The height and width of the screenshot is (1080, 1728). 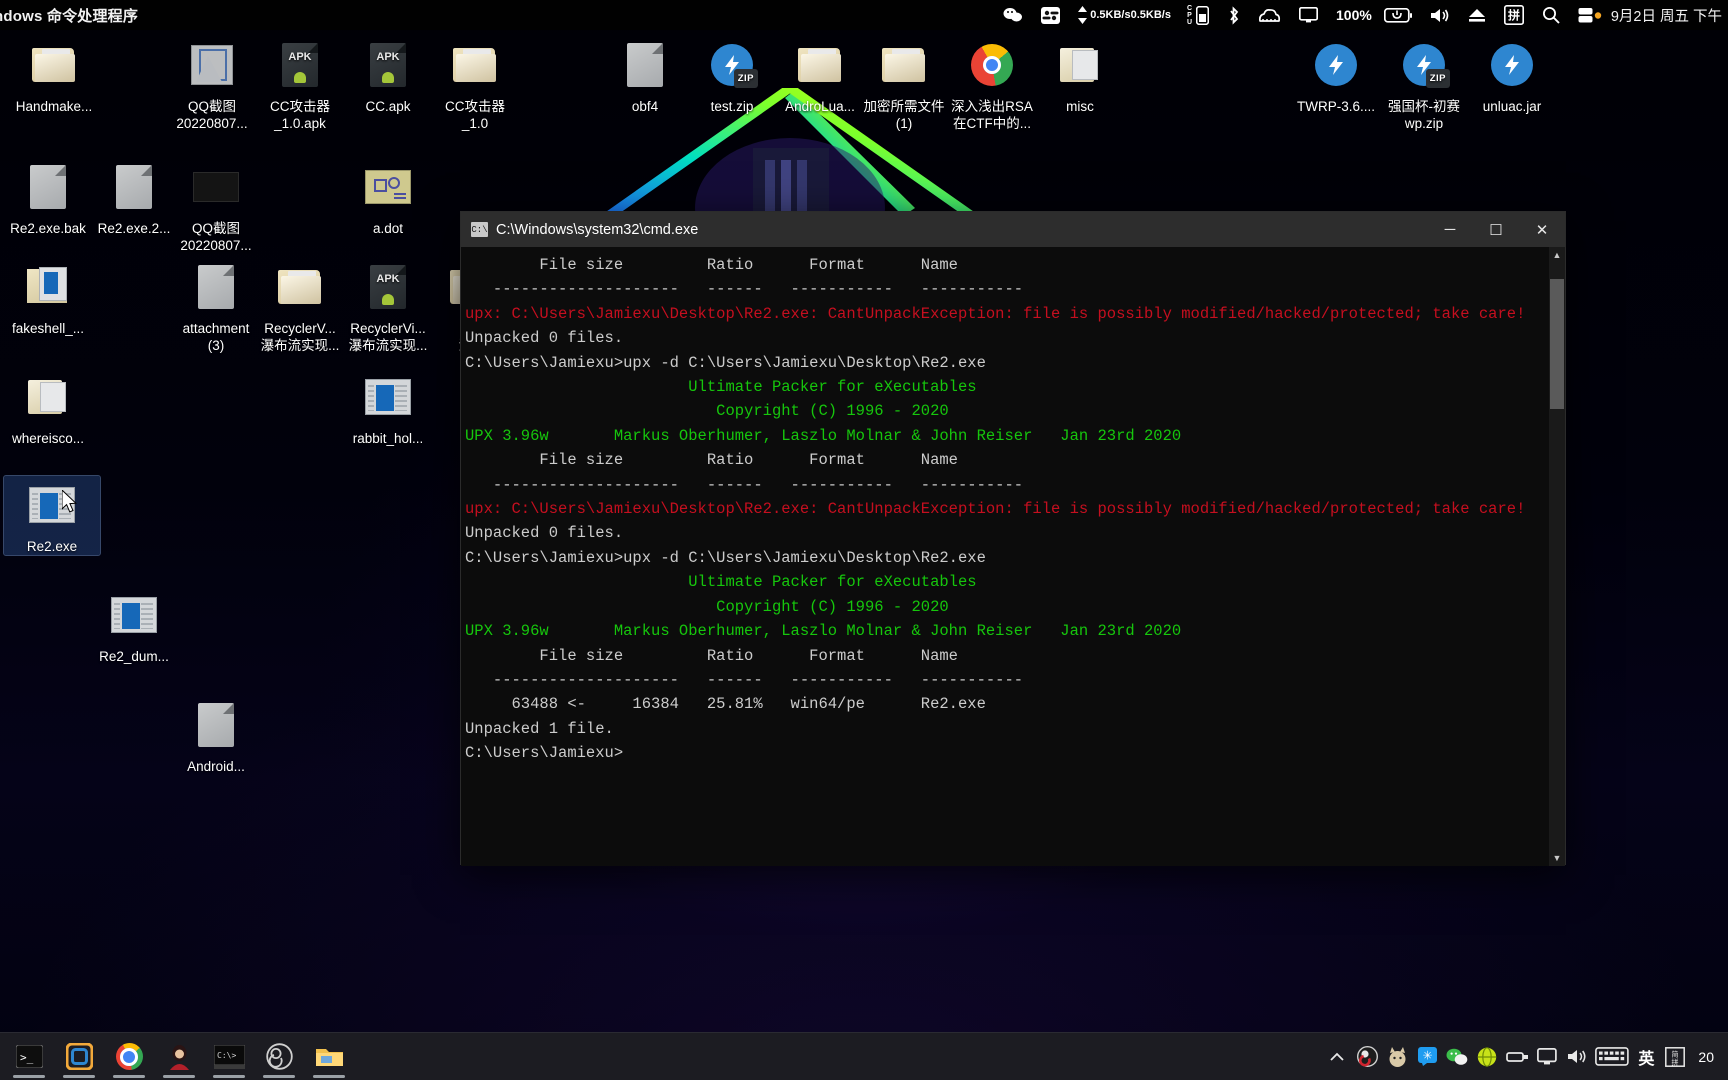 What do you see at coordinates (707, 606) in the screenshot?
I see `terminal-line: Copyright (C) 1996 - 2020` at bounding box center [707, 606].